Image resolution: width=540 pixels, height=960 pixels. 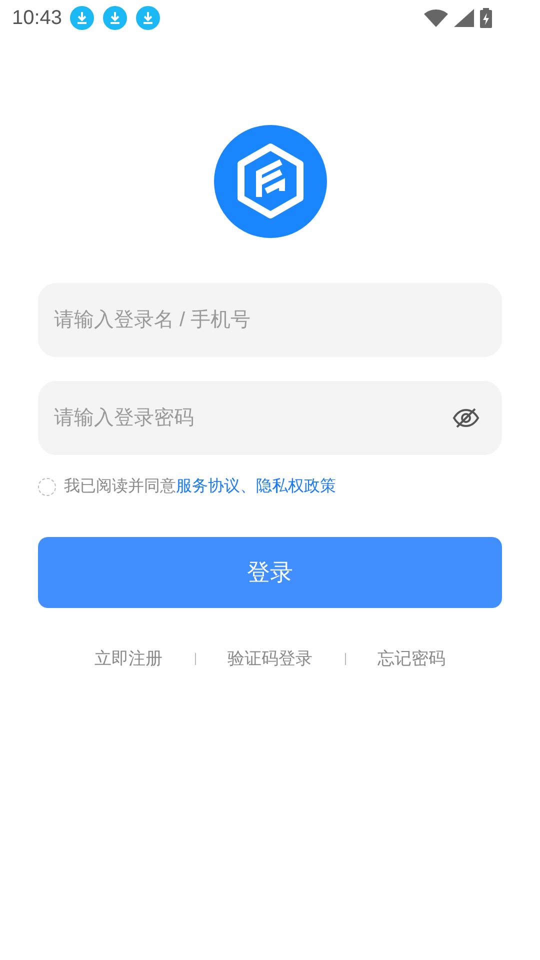 I want to click on signal-icon, so click(x=464, y=18).